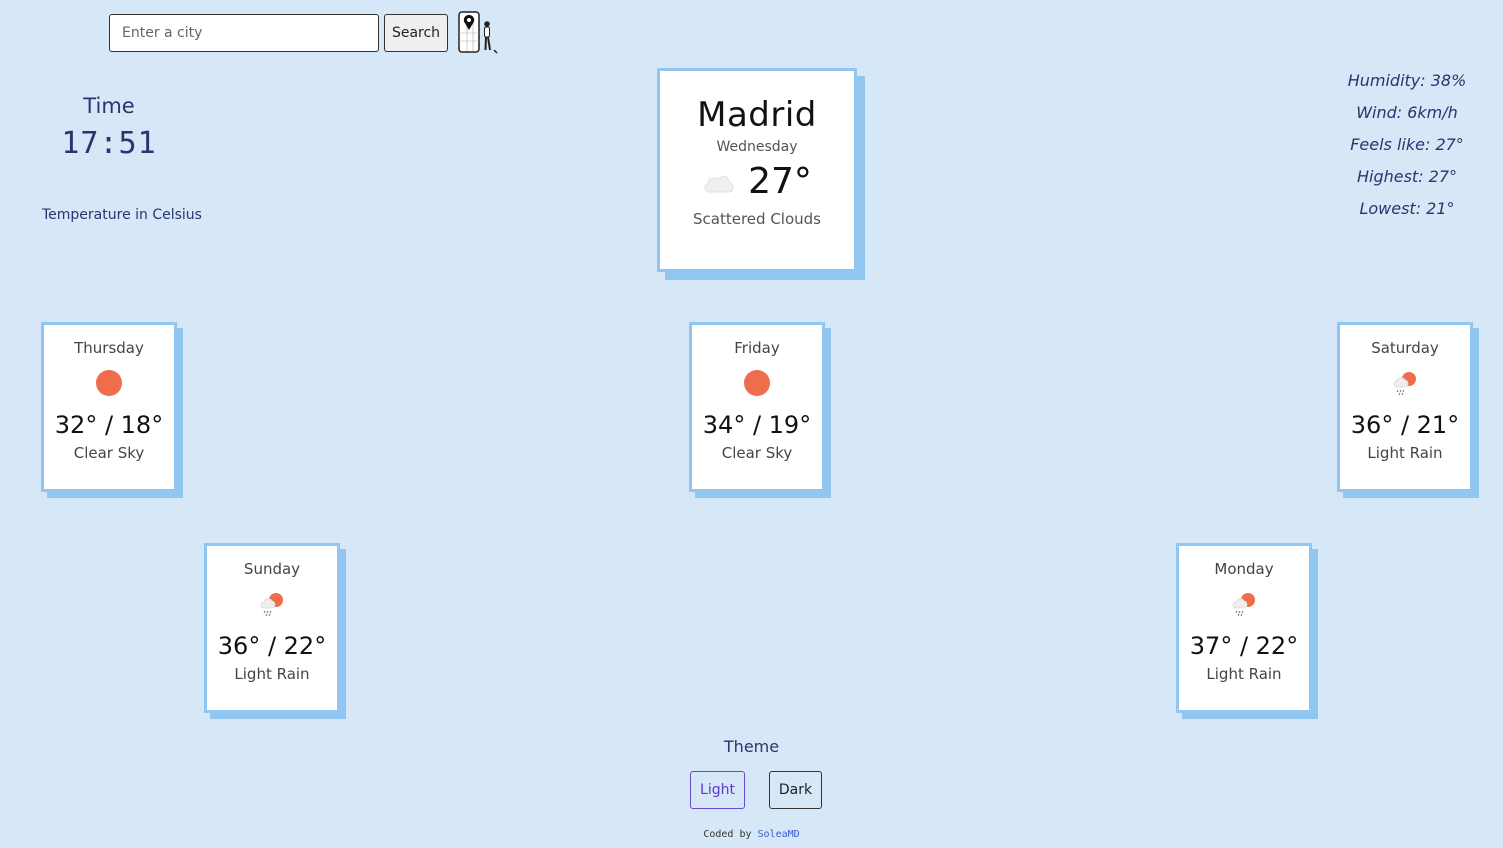  What do you see at coordinates (244, 33) in the screenshot?
I see `city-search-input` at bounding box center [244, 33].